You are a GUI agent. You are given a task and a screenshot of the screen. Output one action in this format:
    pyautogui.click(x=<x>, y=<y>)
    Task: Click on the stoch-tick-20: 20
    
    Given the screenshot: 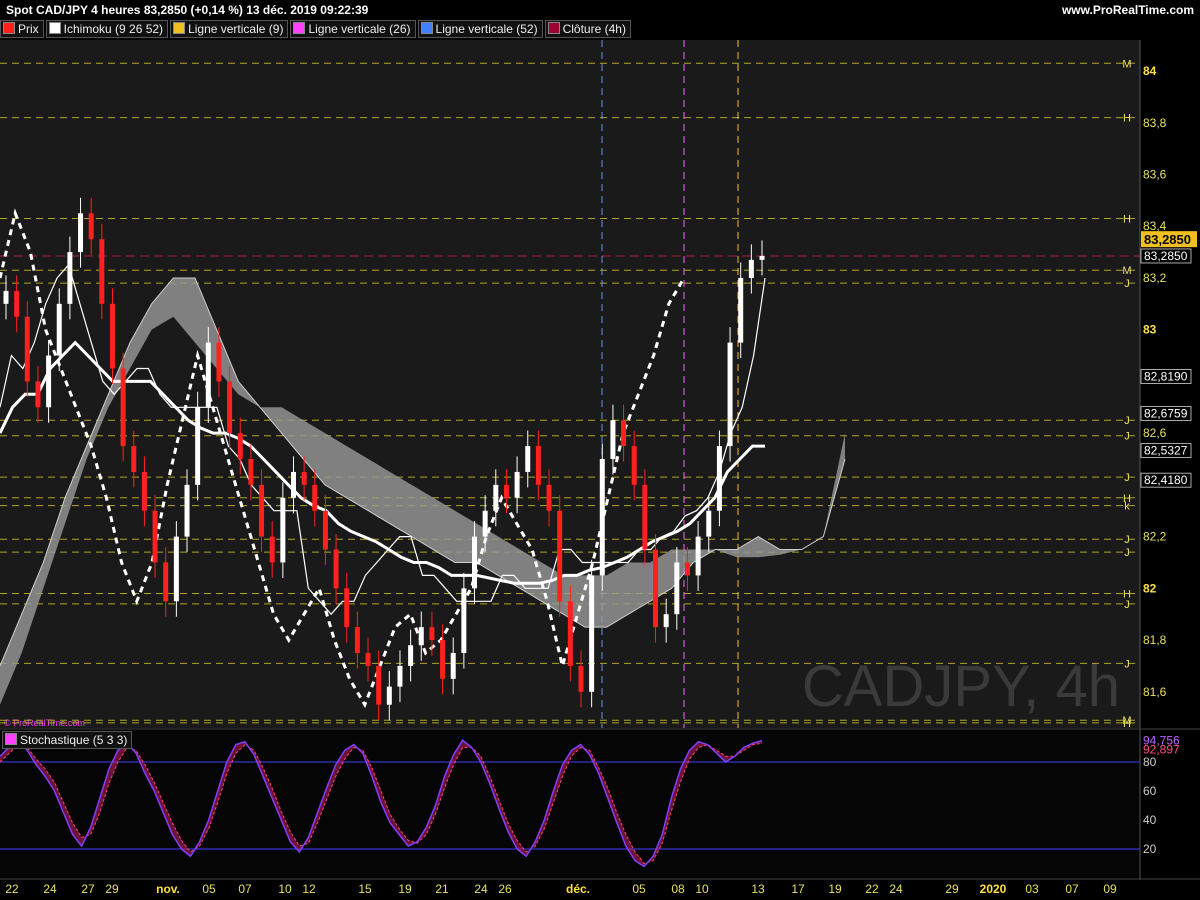 What is the action you would take?
    pyautogui.click(x=1150, y=849)
    